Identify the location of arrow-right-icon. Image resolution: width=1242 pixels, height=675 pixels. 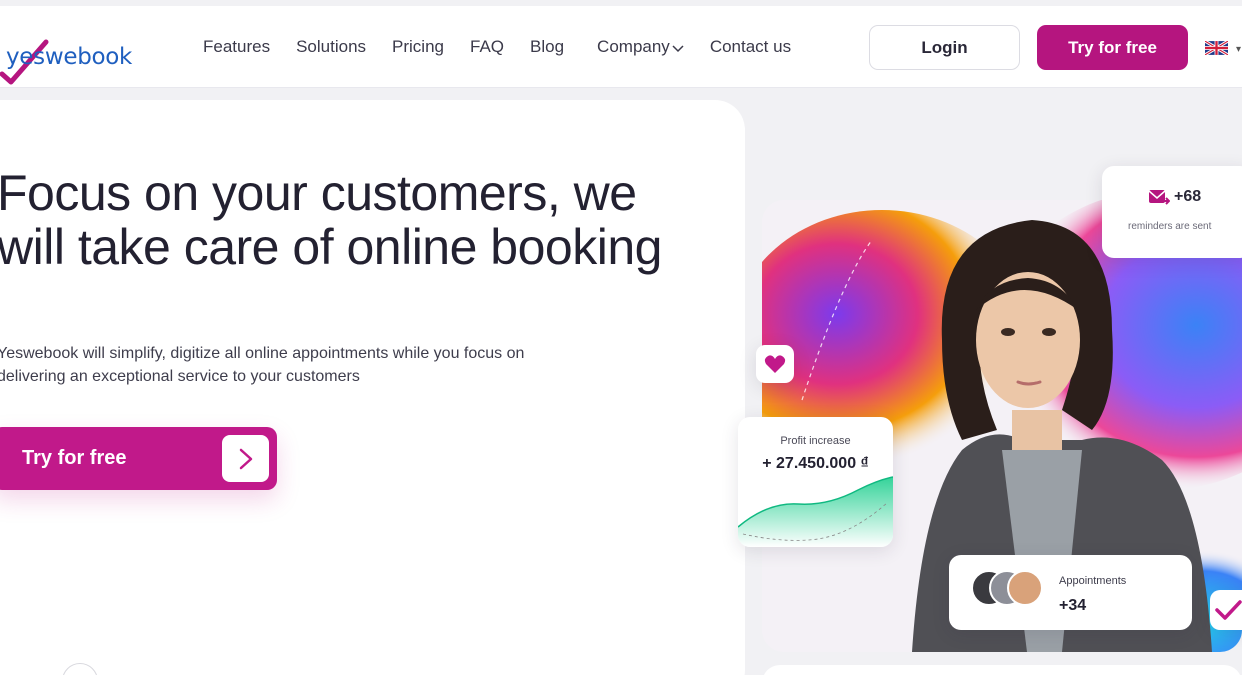
(245, 458).